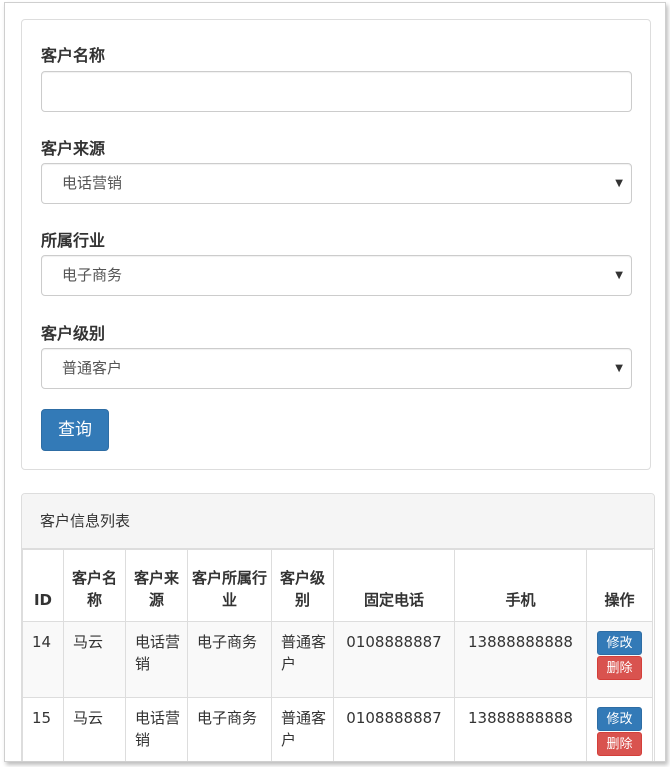  Describe the element at coordinates (338, 521) in the screenshot. I see `list-heading: 客户信息列表` at that location.